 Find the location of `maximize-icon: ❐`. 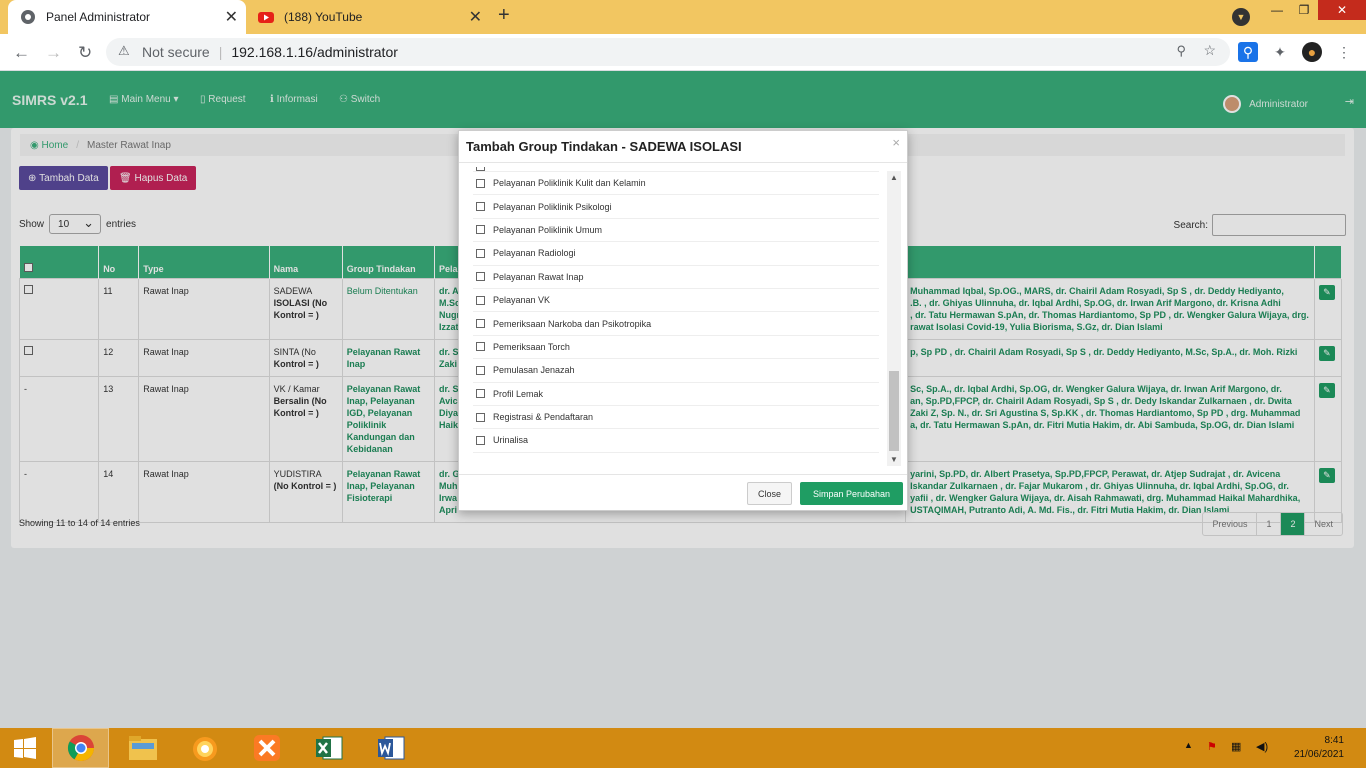

maximize-icon: ❐ is located at coordinates (1304, 10).